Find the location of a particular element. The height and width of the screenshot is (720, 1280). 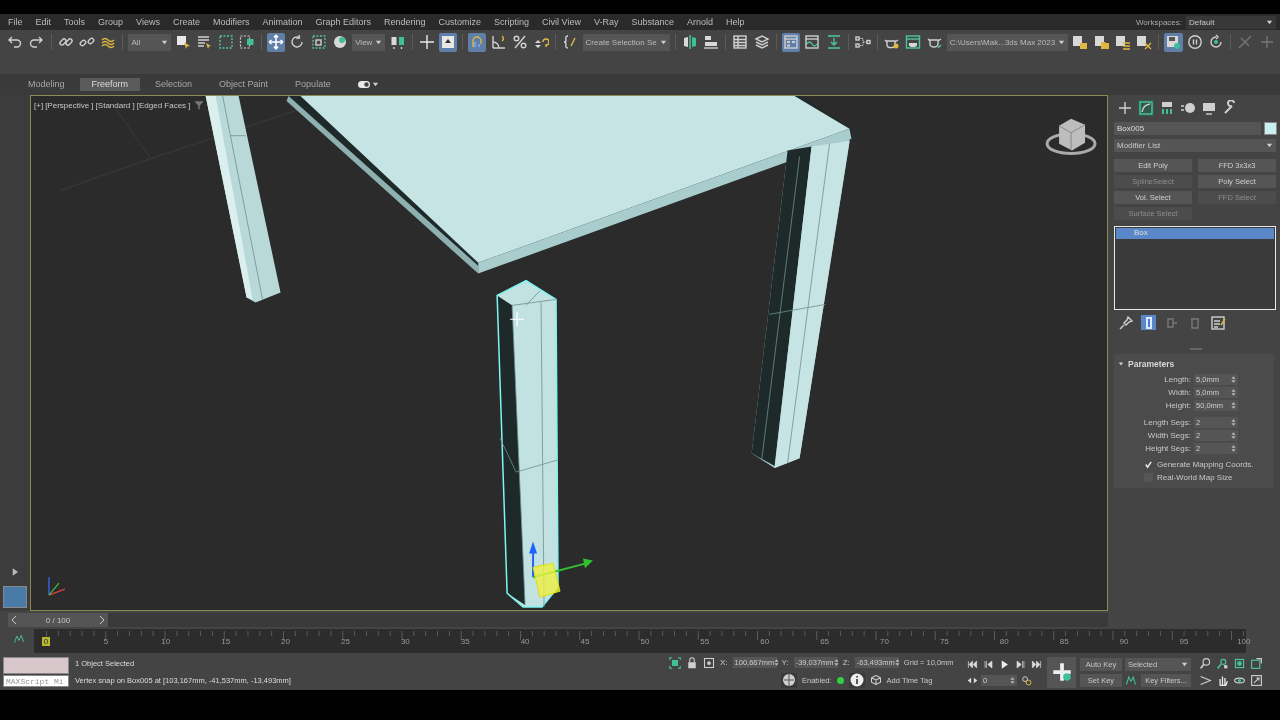

viewport-layout-thumbnail is located at coordinates (15, 597).